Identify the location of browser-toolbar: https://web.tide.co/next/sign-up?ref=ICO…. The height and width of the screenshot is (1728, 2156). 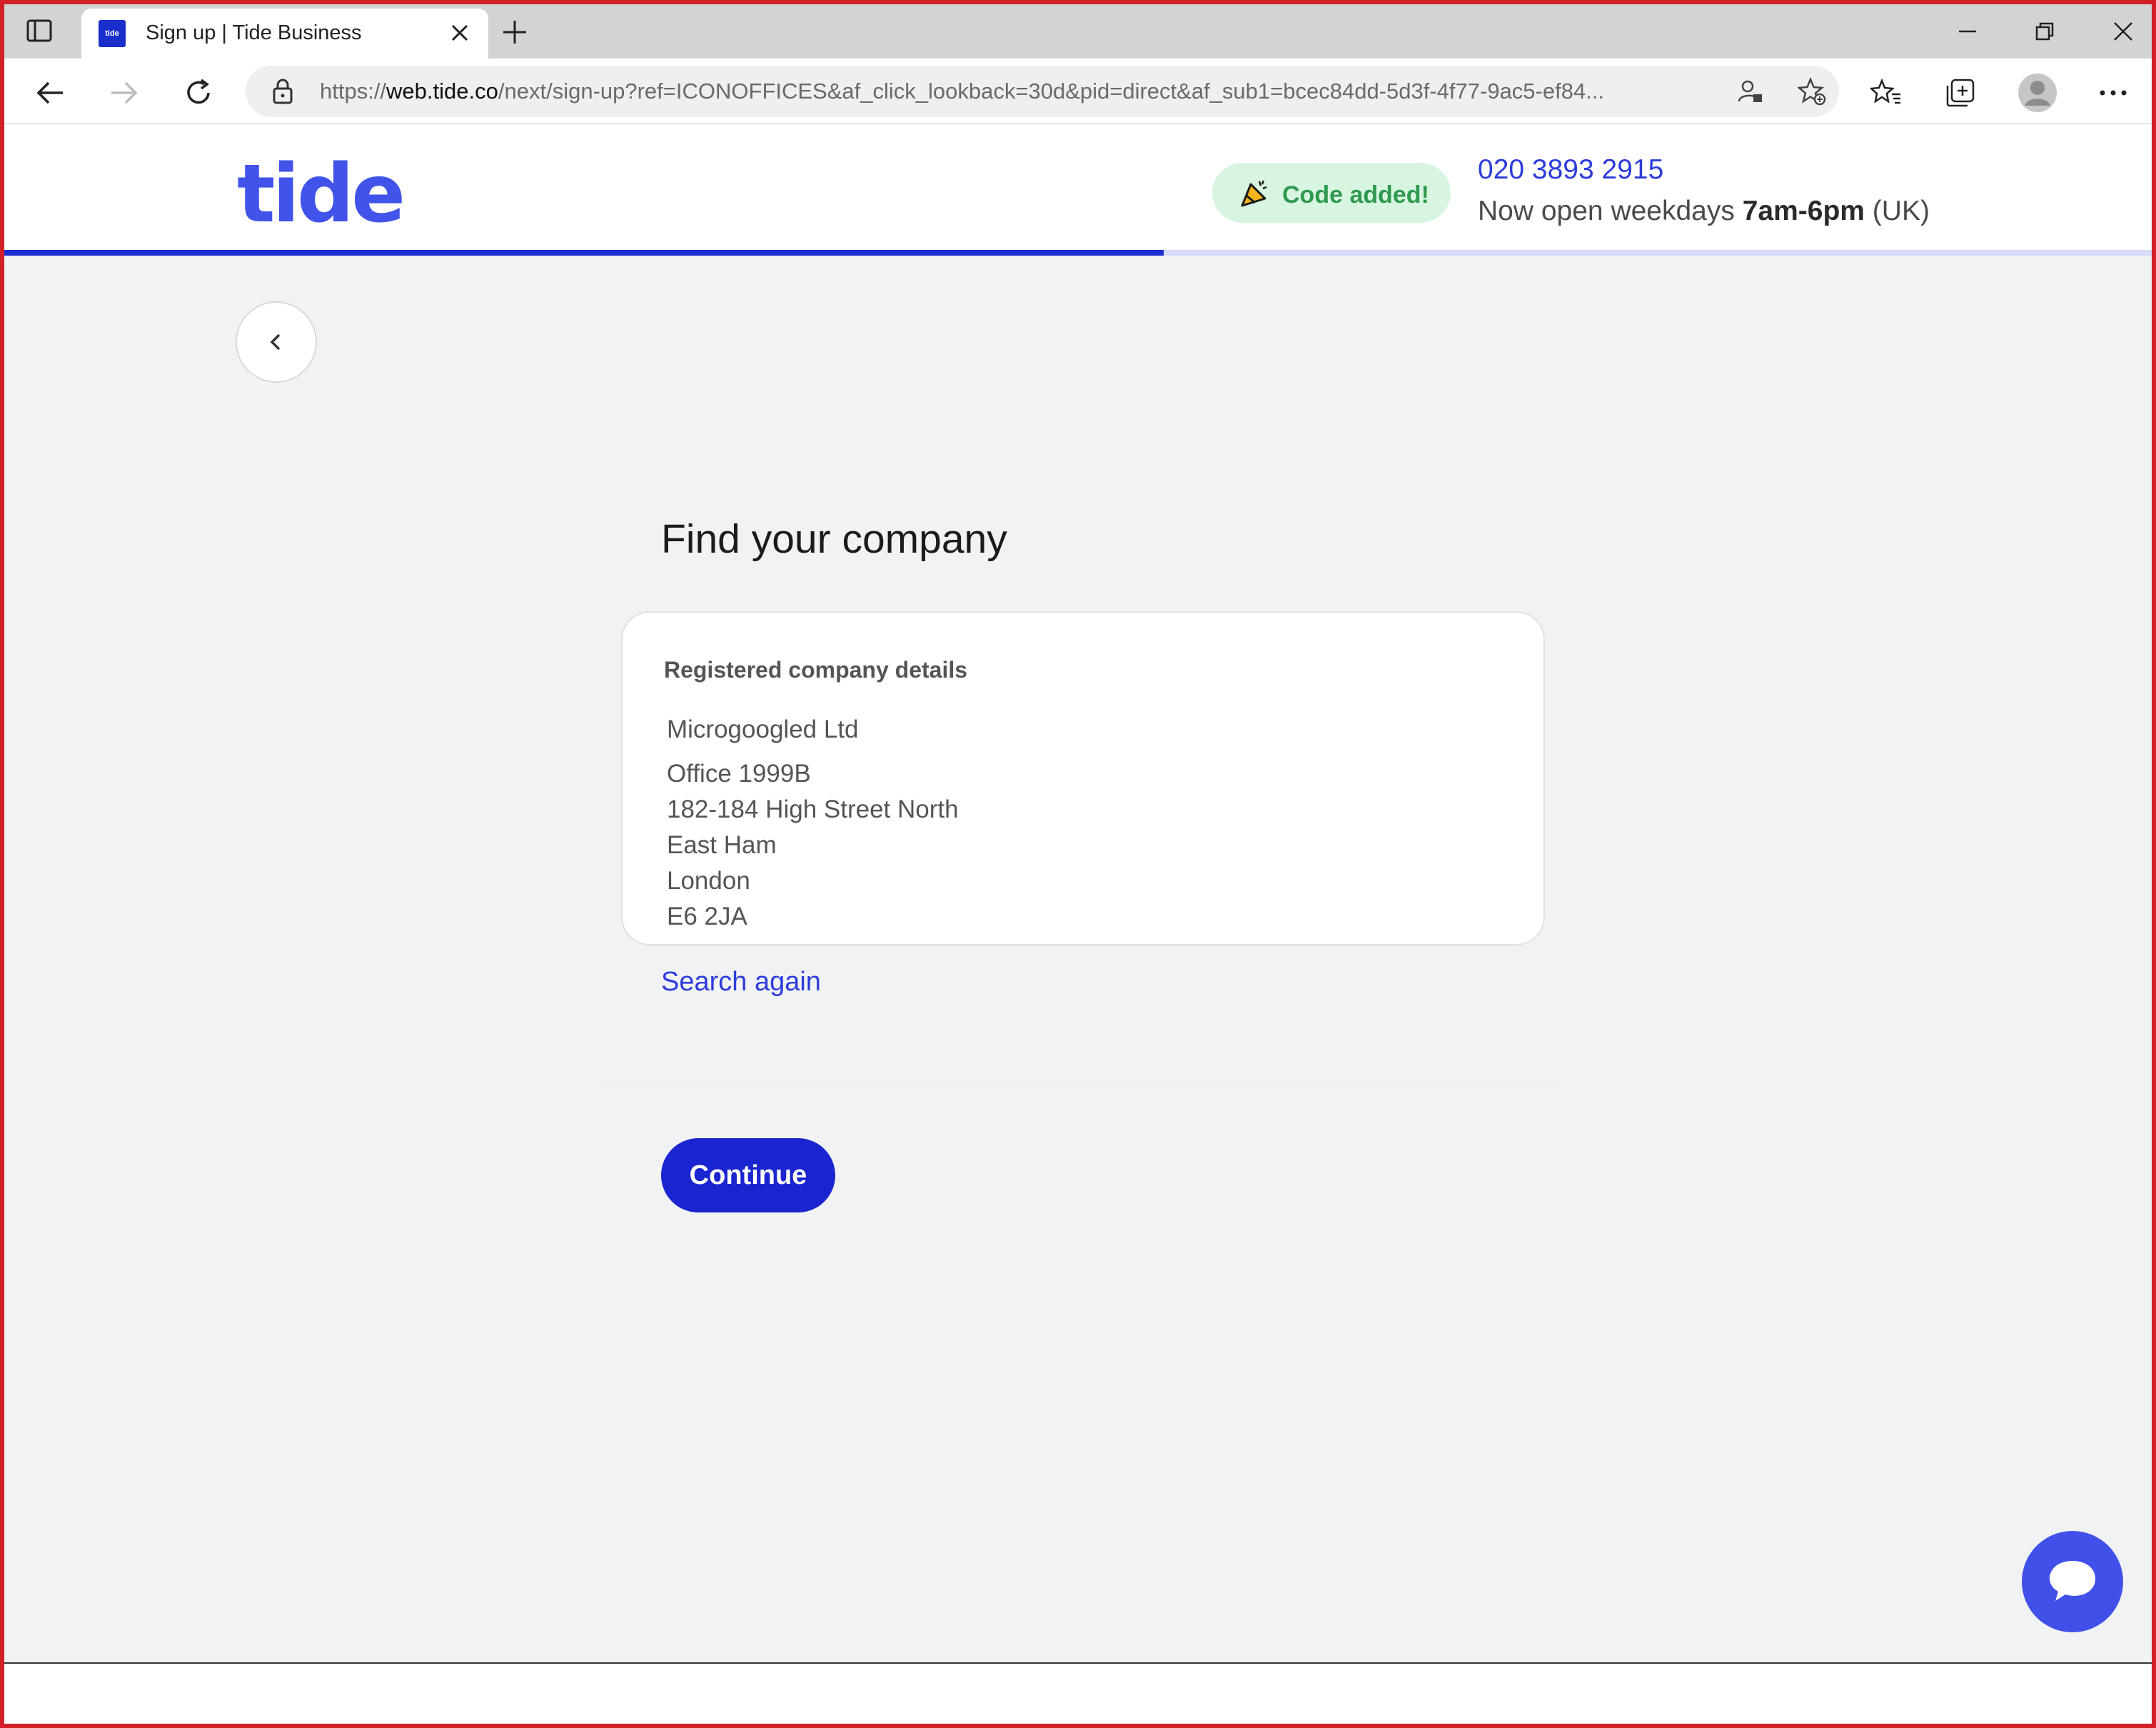
(1078, 91).